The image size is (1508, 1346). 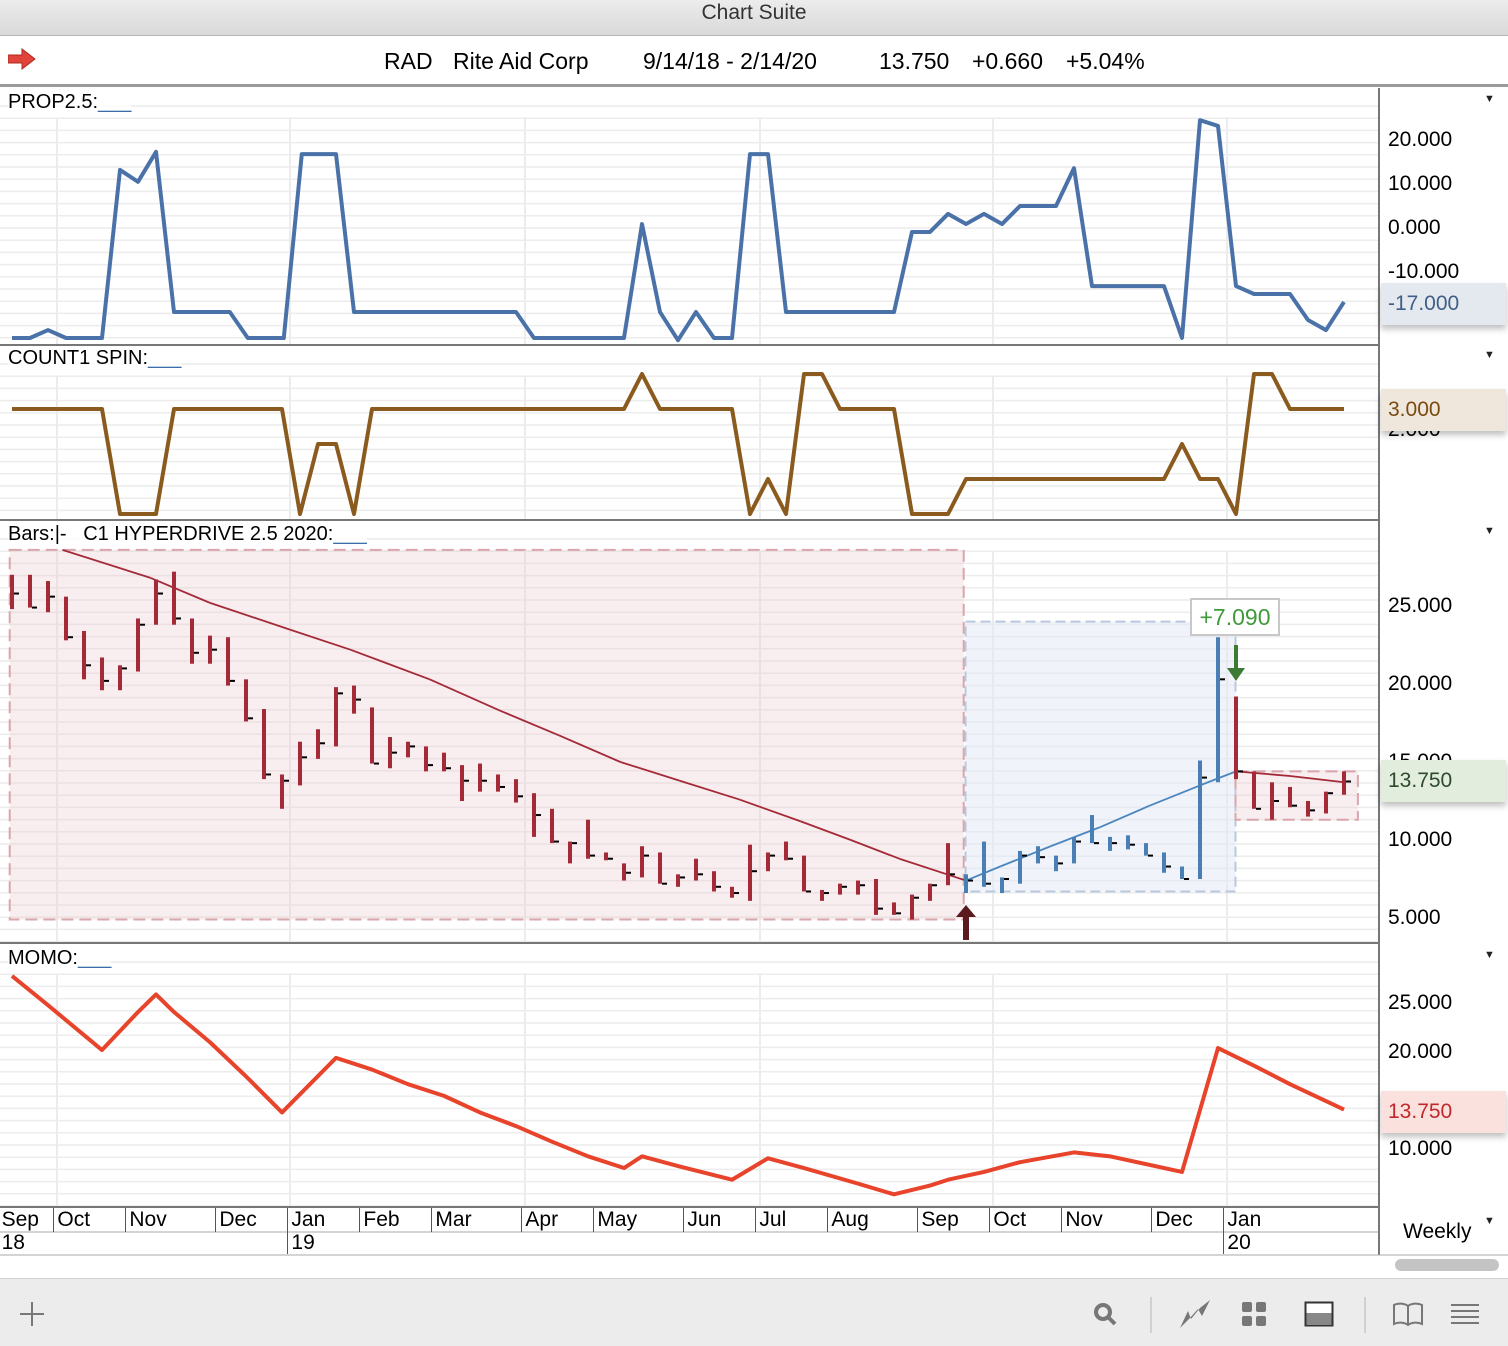 I want to click on count-line, so click(x=678, y=444).